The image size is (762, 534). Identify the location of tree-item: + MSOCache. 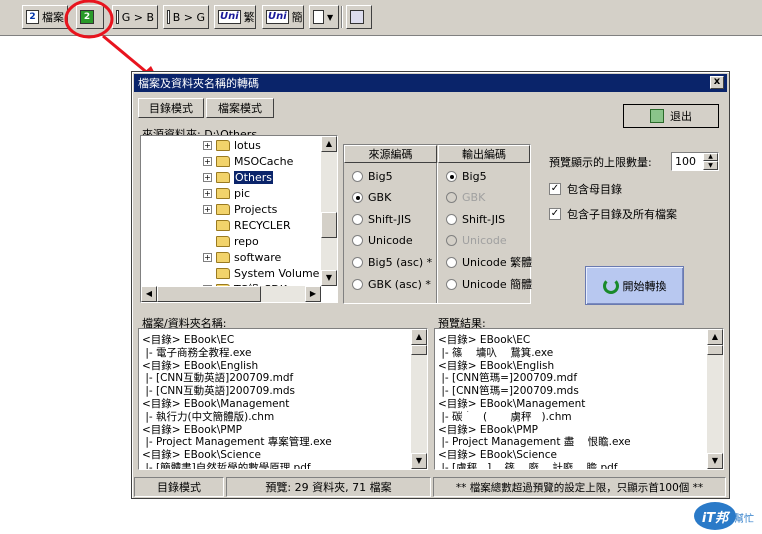
(248, 161).